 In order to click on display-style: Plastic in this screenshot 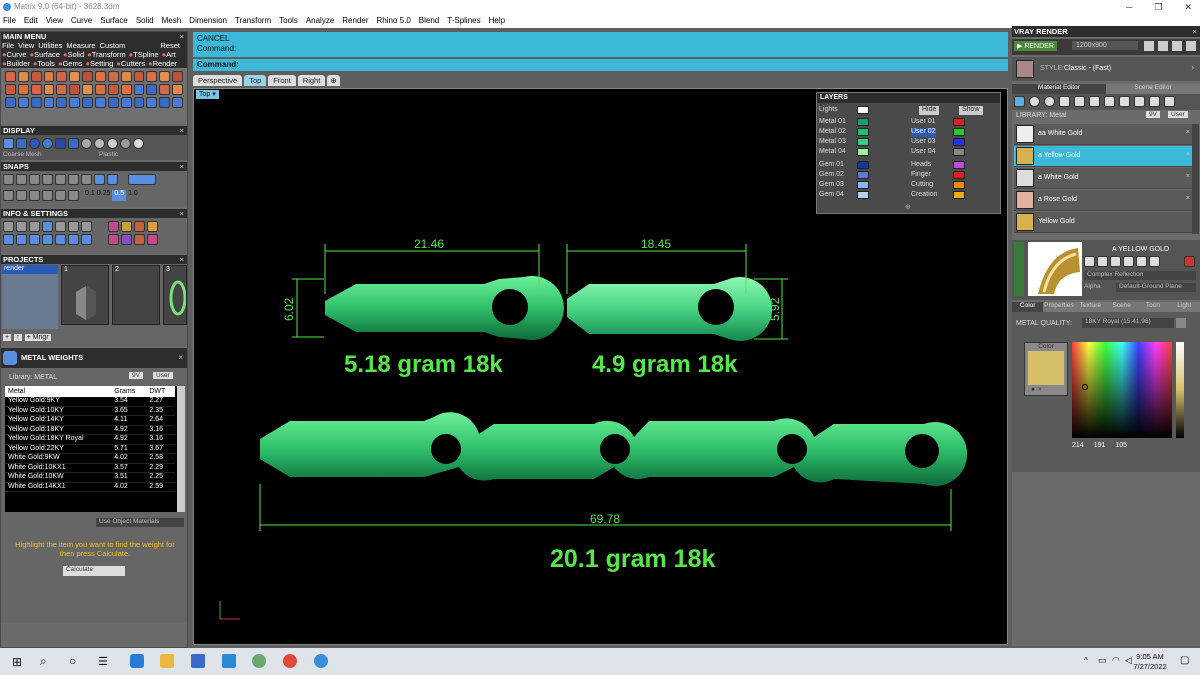, I will do `click(108, 154)`.